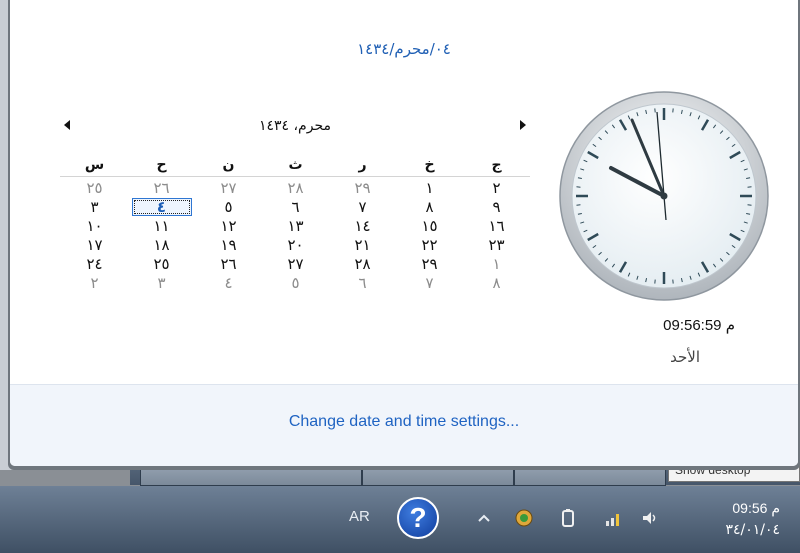 The image size is (800, 553). Describe the element at coordinates (699, 325) in the screenshot. I see `digital-time: 09:56:59 م` at that location.